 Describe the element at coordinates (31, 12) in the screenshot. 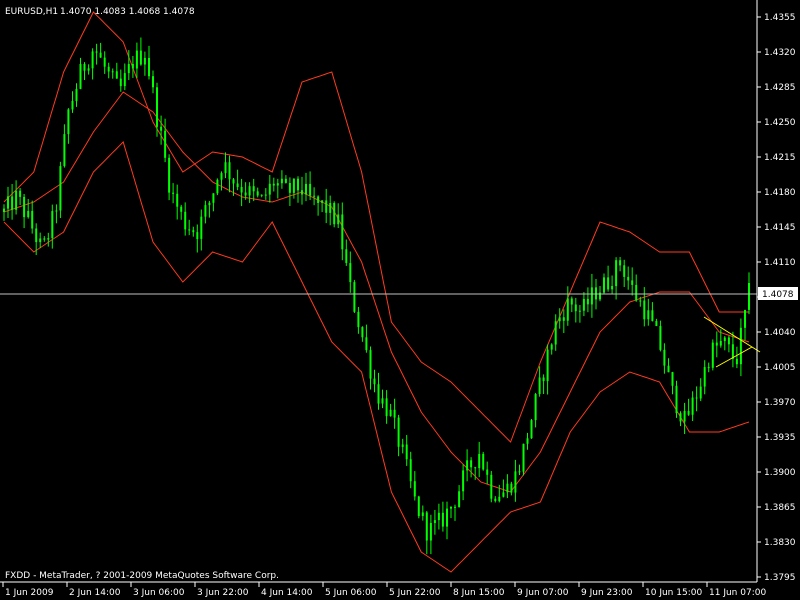

I see `symbol-header: EURUSD,H1` at that location.